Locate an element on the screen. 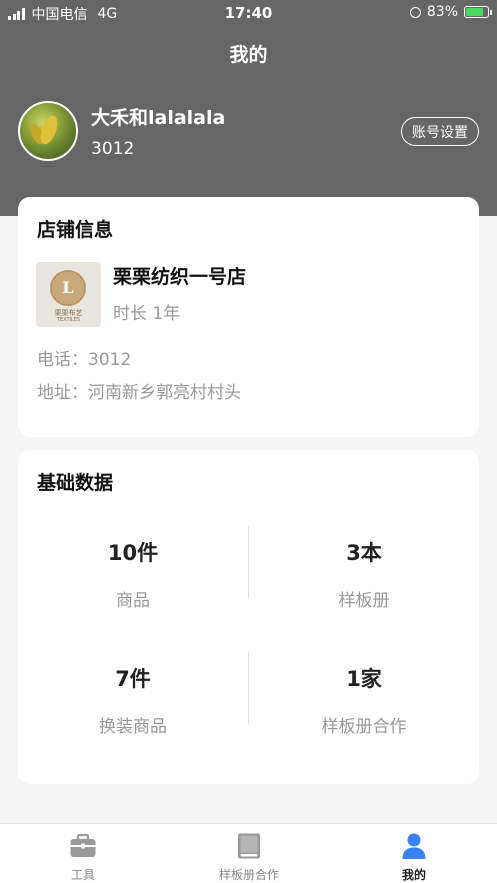  book-icon is located at coordinates (249, 846).